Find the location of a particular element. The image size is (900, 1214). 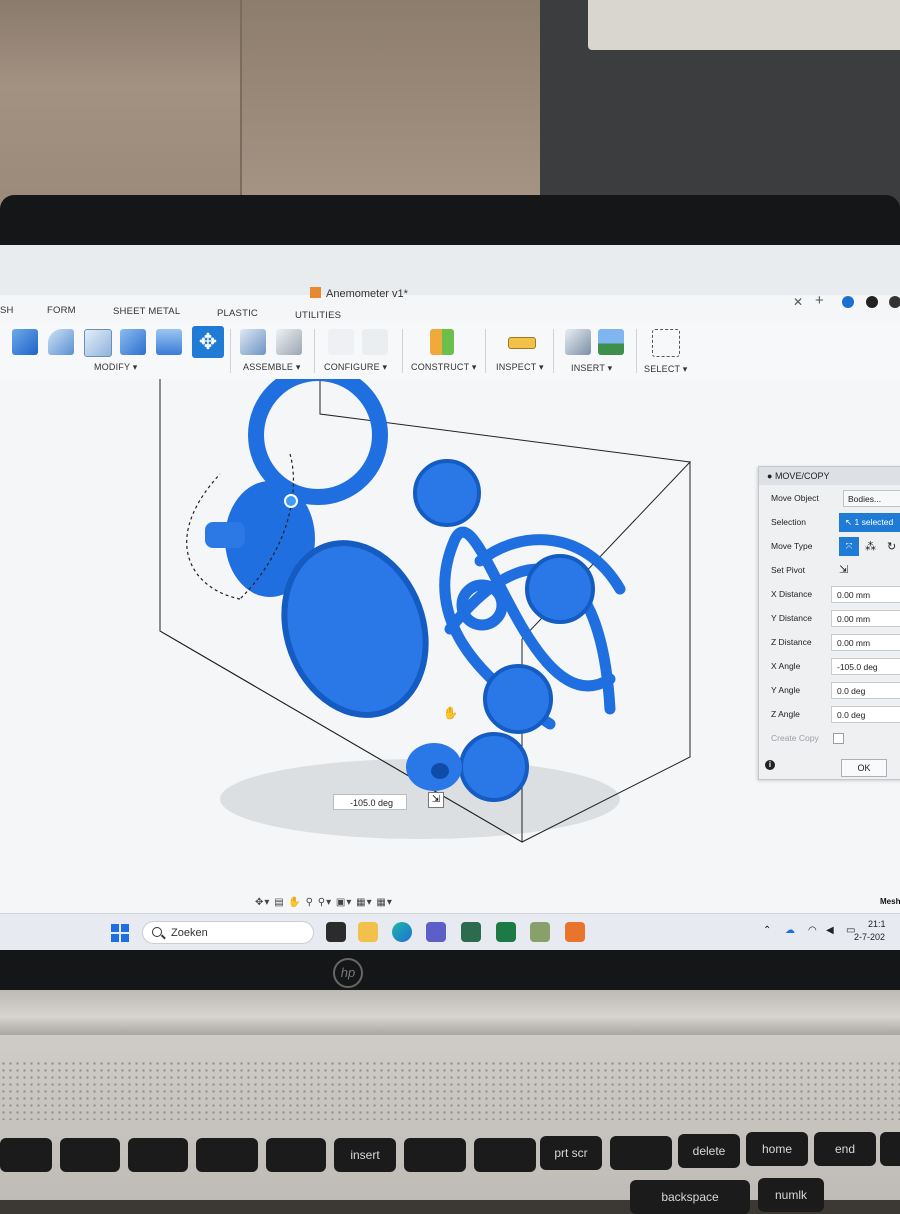

key-insert: insert is located at coordinates (365, 1155).